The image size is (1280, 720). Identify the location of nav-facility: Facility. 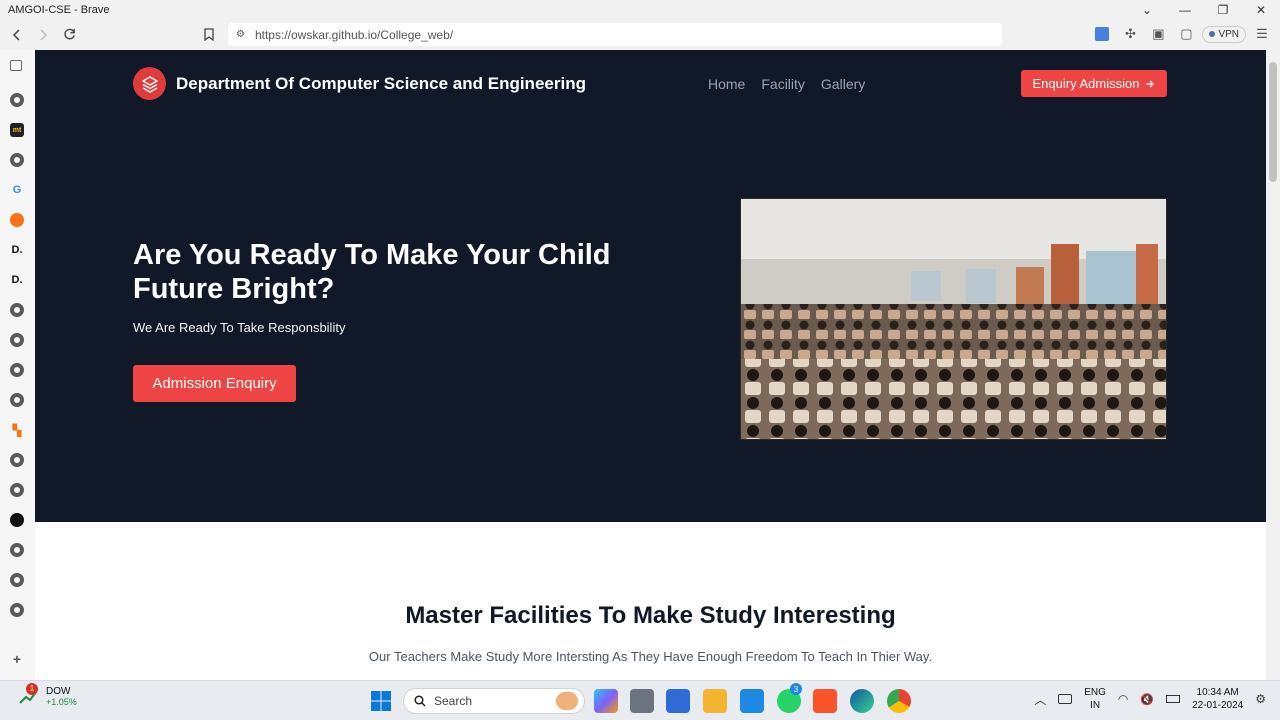
(783, 84).